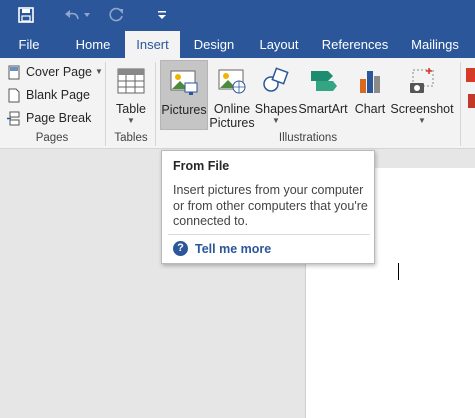 This screenshot has height=418, width=475. Describe the element at coordinates (93, 44) in the screenshot. I see `tab-home: Home` at that location.